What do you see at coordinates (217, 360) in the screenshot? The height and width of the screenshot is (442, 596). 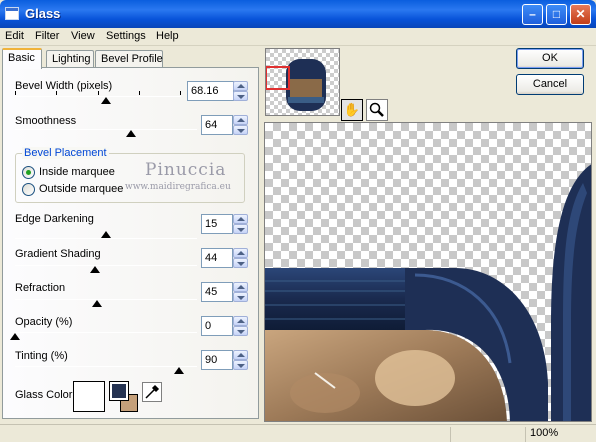 I see `tinting-input: 90` at bounding box center [217, 360].